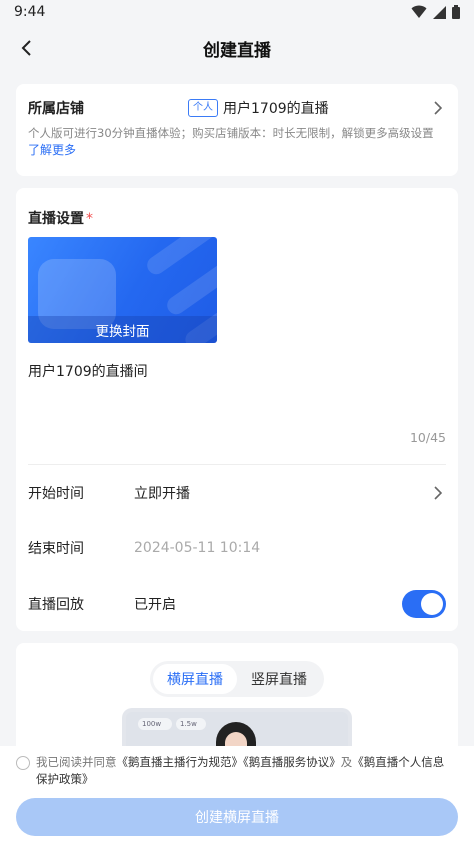 Image resolution: width=474 pixels, height=844 pixels. What do you see at coordinates (292, 762) in the screenshot?
I see `service-agreement-link: 《鹅直播服务协议》` at bounding box center [292, 762].